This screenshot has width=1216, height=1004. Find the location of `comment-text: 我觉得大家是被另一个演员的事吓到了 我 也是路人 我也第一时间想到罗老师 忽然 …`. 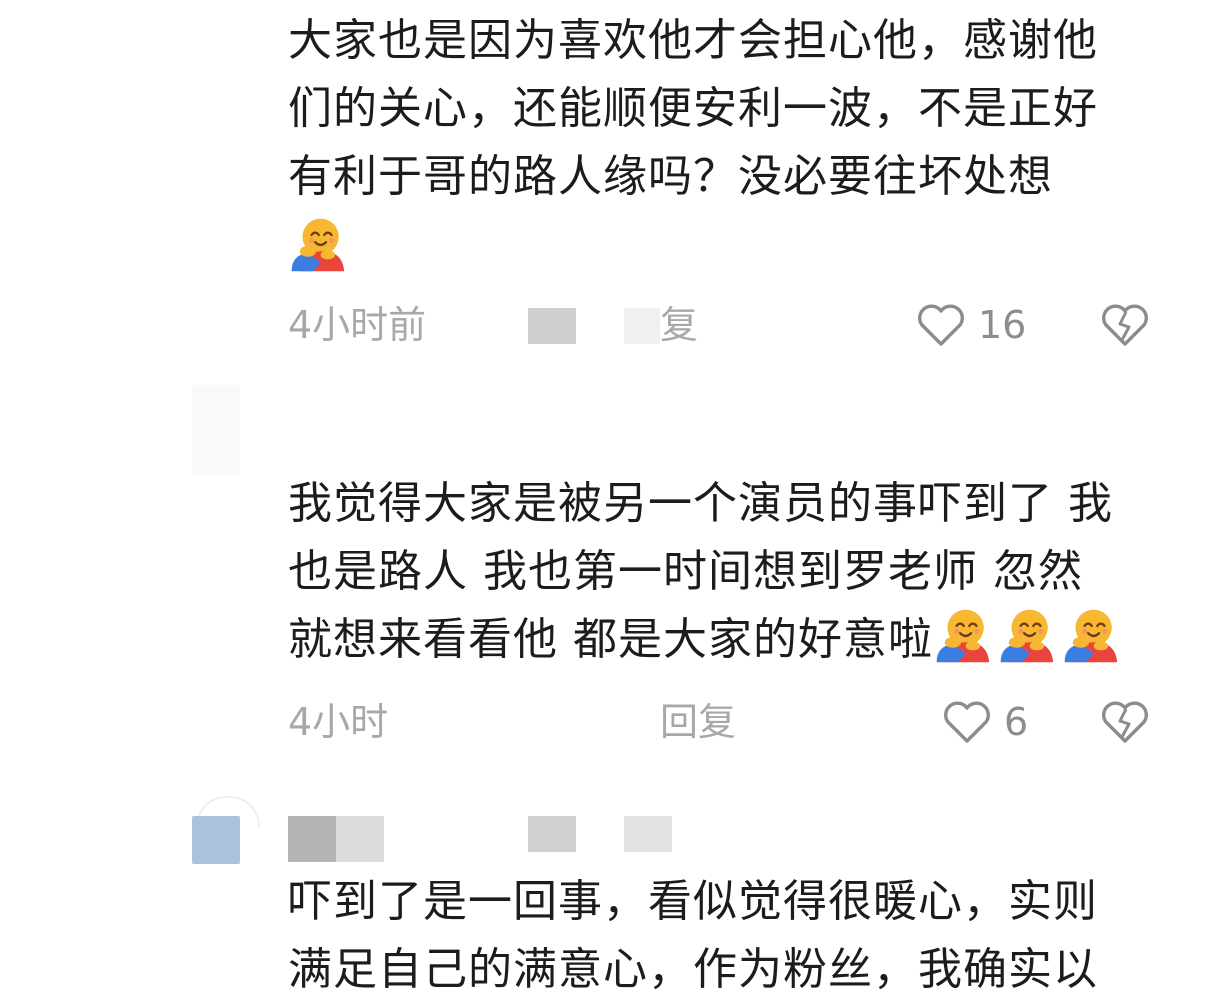

comment-text: 我觉得大家是被另一个演员的事吓到了 我 也是路人 我也第一时间想到罗老师 忽然 … is located at coordinates (733, 572).